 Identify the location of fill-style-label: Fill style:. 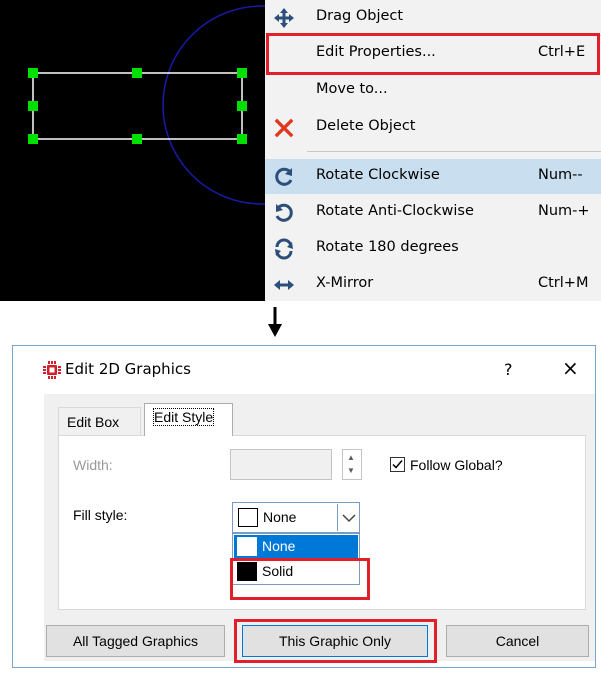
(100, 515).